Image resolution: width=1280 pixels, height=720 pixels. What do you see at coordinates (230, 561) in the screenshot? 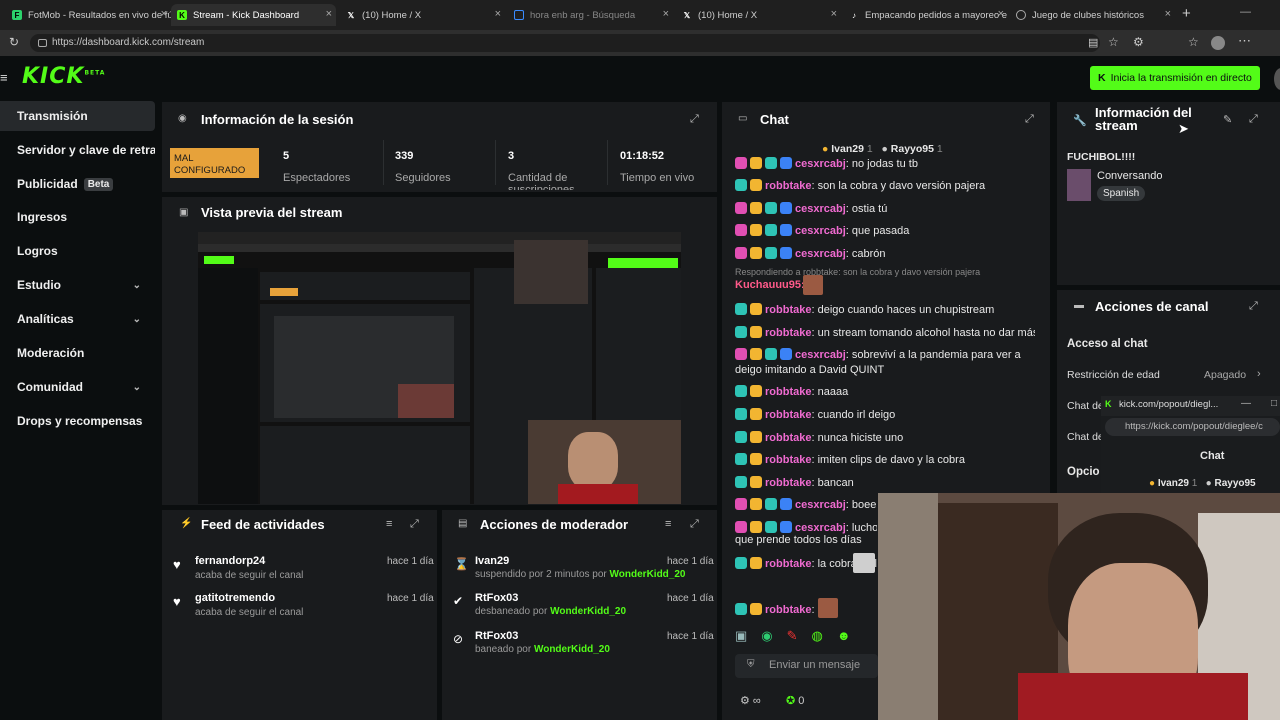
I see `feed-username: fernandorp24` at bounding box center [230, 561].